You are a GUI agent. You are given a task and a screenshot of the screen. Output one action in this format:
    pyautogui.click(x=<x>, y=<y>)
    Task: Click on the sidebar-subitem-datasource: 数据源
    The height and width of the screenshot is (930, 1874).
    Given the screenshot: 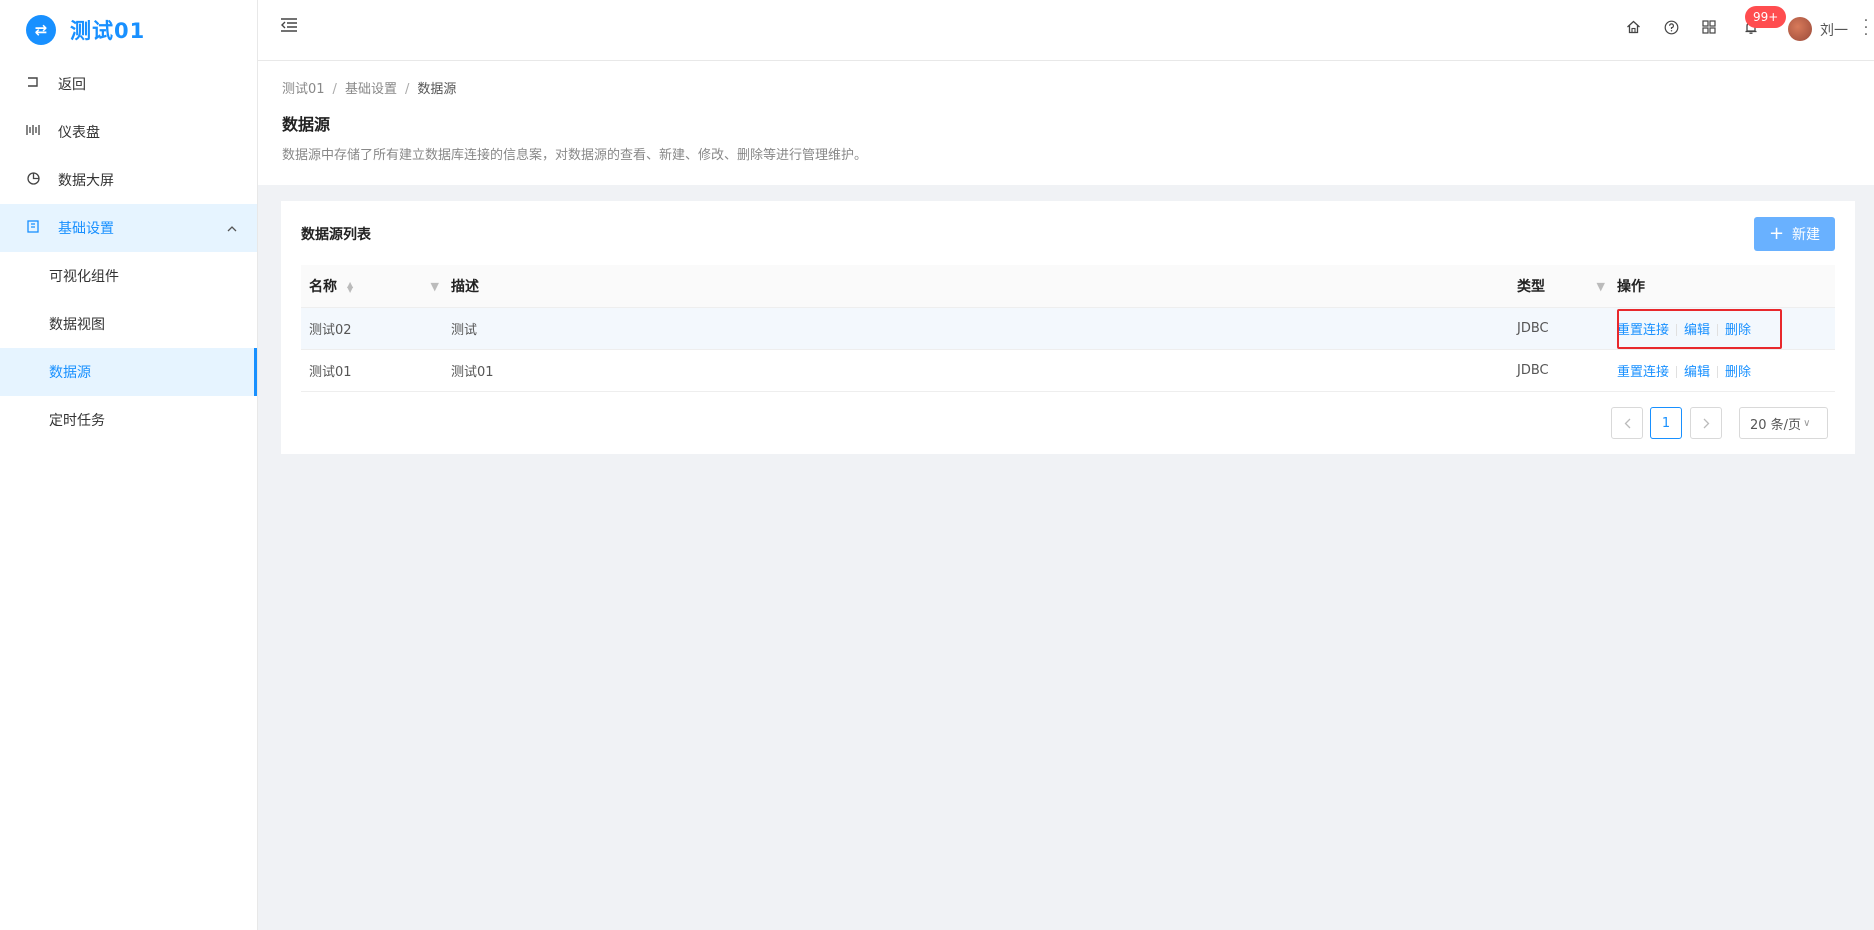 What is the action you would take?
    pyautogui.click(x=128, y=372)
    